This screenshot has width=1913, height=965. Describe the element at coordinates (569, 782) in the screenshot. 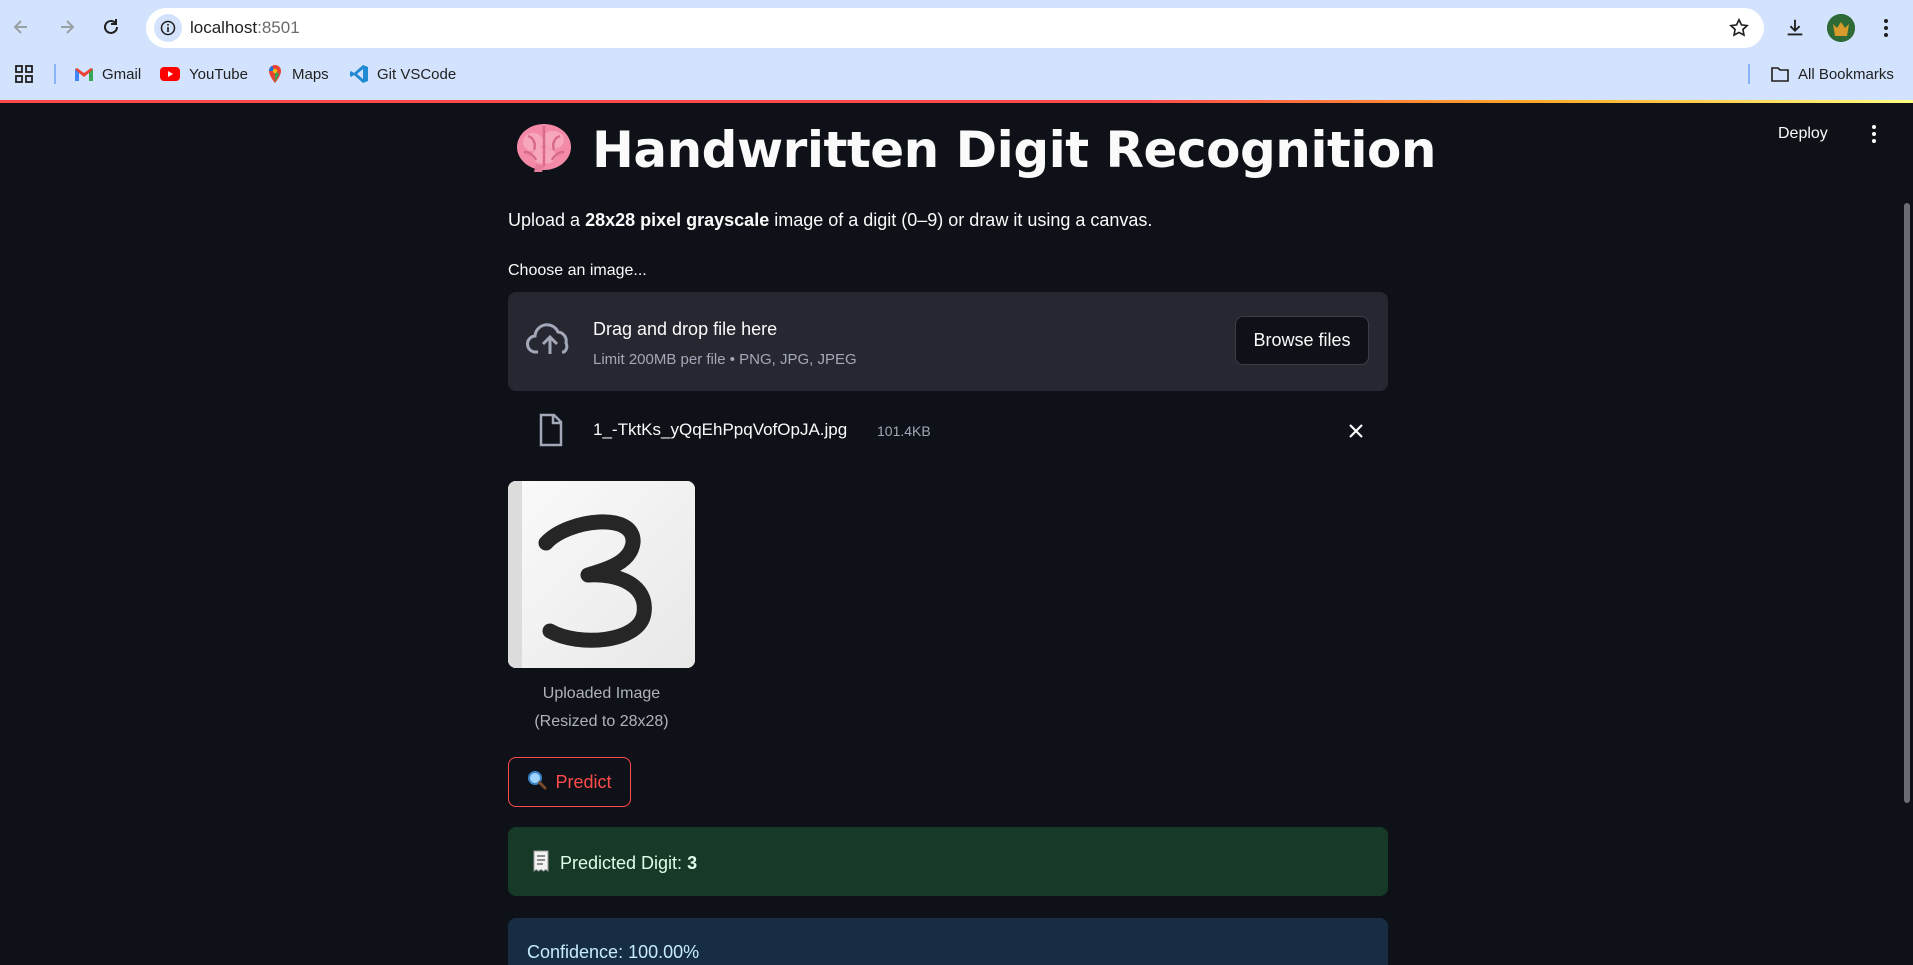

I see `predict-button: Predict` at that location.